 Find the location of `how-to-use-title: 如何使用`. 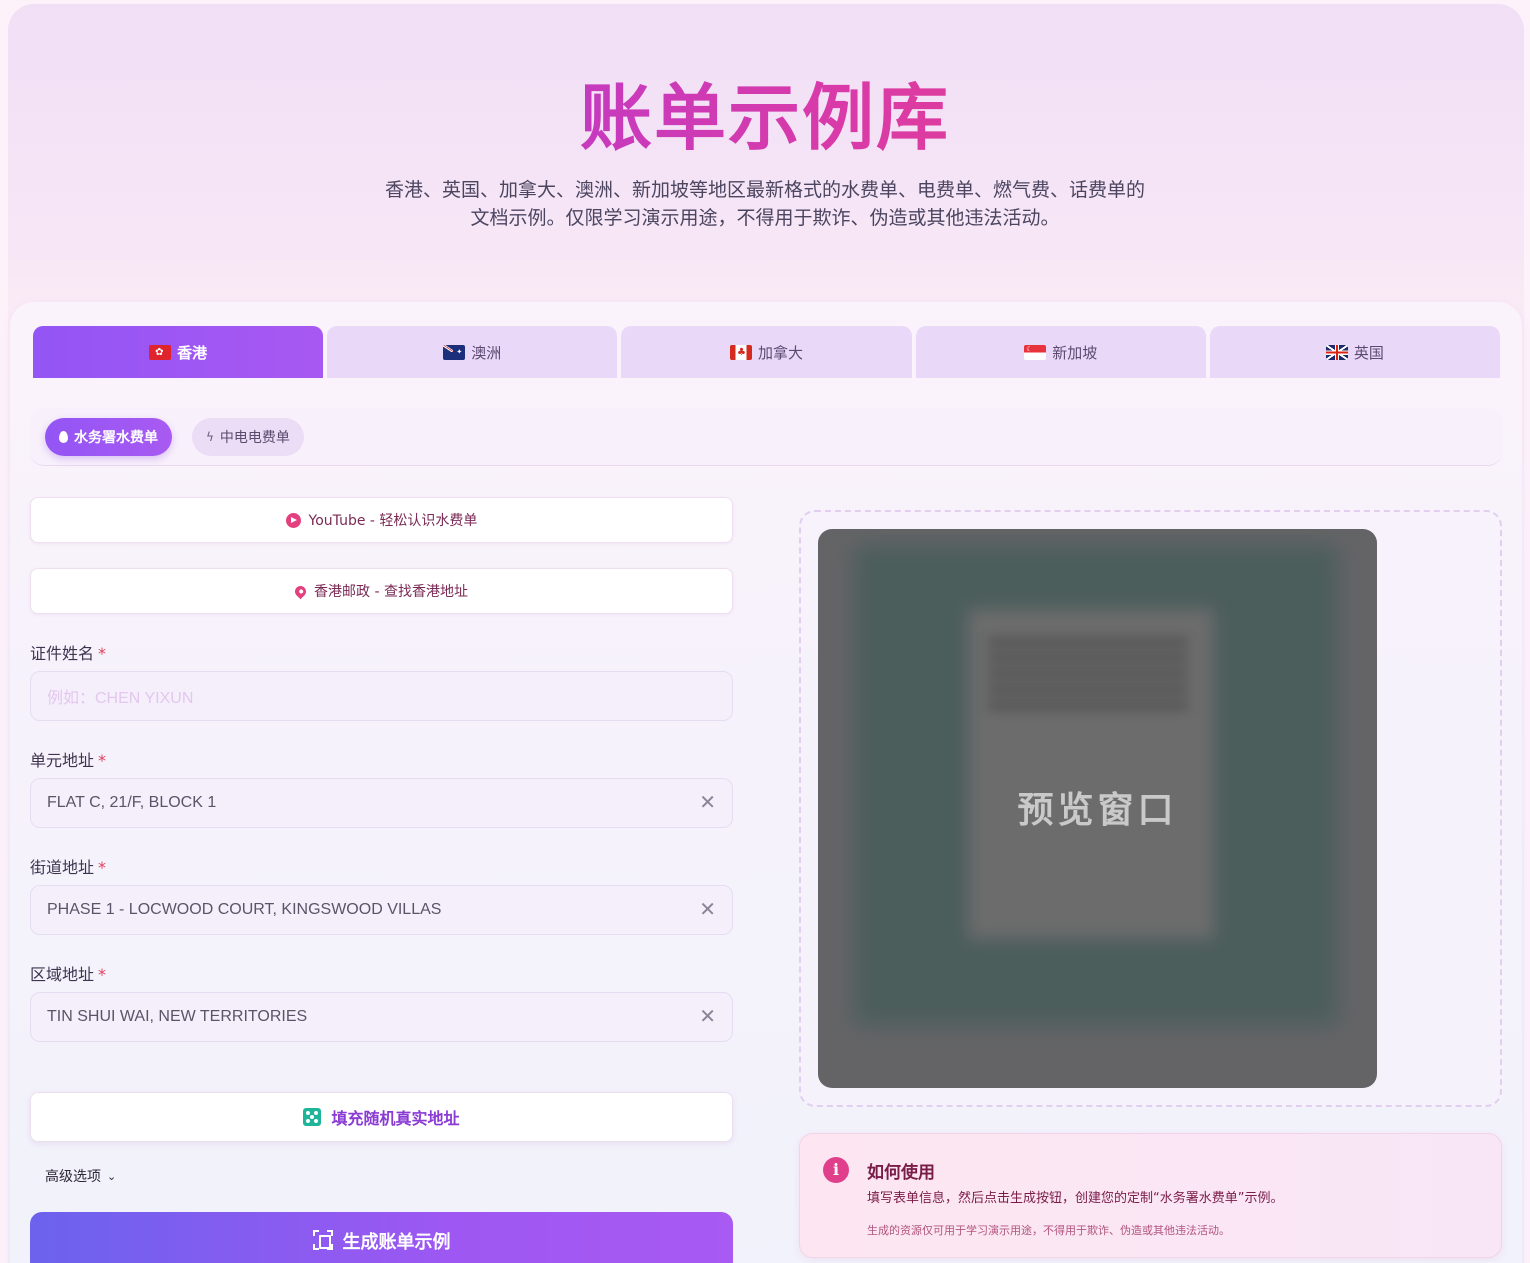

how-to-use-title: 如何使用 is located at coordinates (901, 1173).